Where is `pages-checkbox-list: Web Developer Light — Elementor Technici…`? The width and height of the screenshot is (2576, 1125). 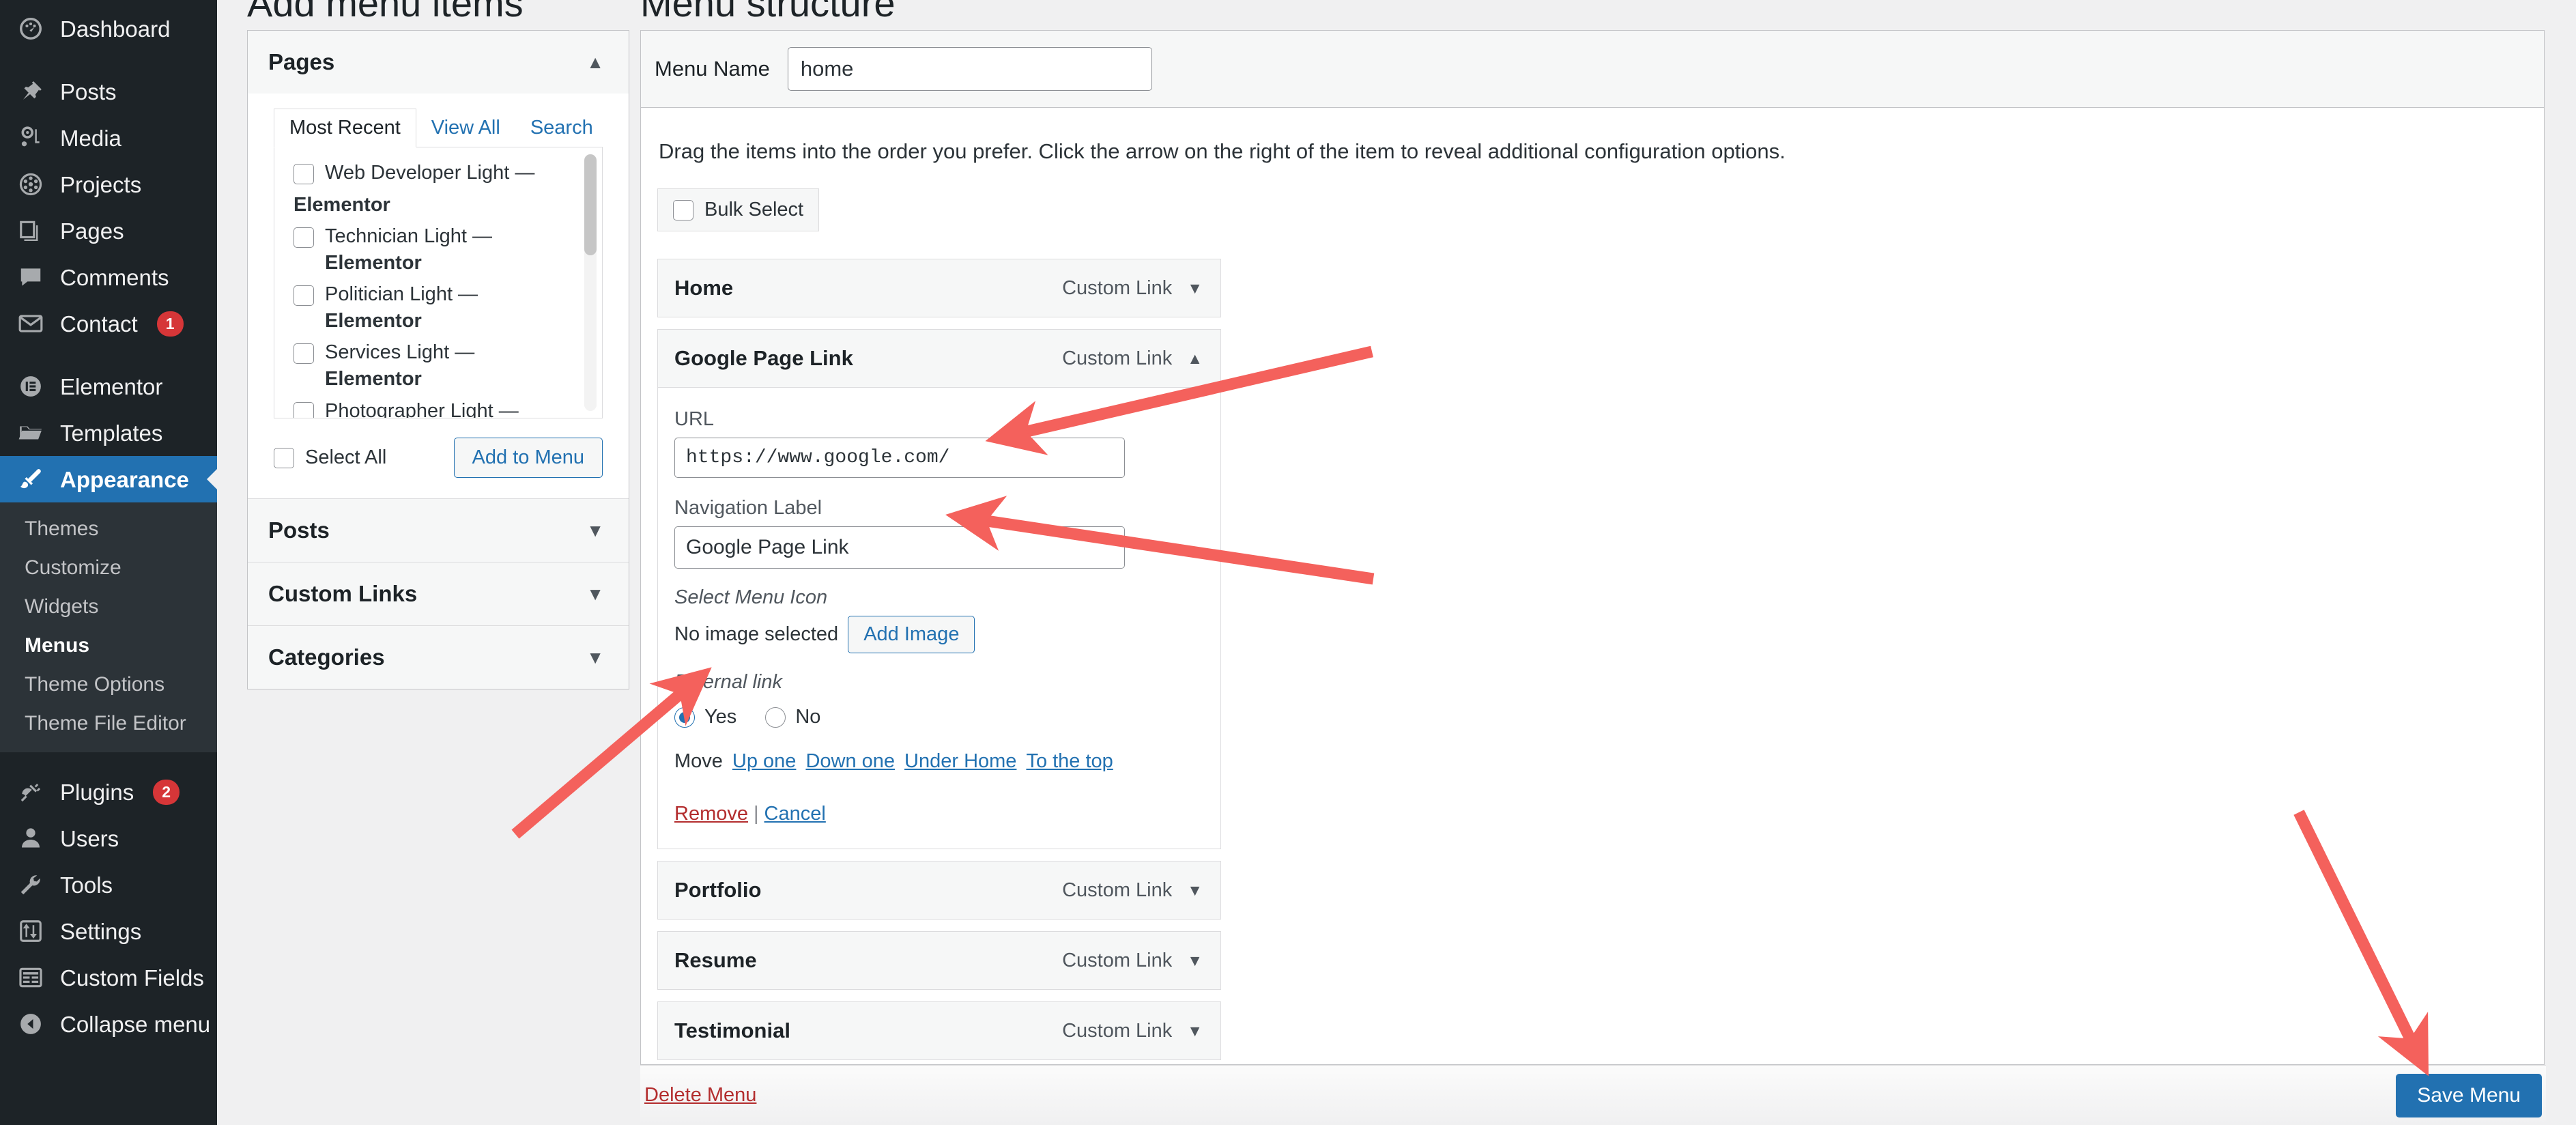 pages-checkbox-list: Web Developer Light — Elementor Technici… is located at coordinates (438, 282).